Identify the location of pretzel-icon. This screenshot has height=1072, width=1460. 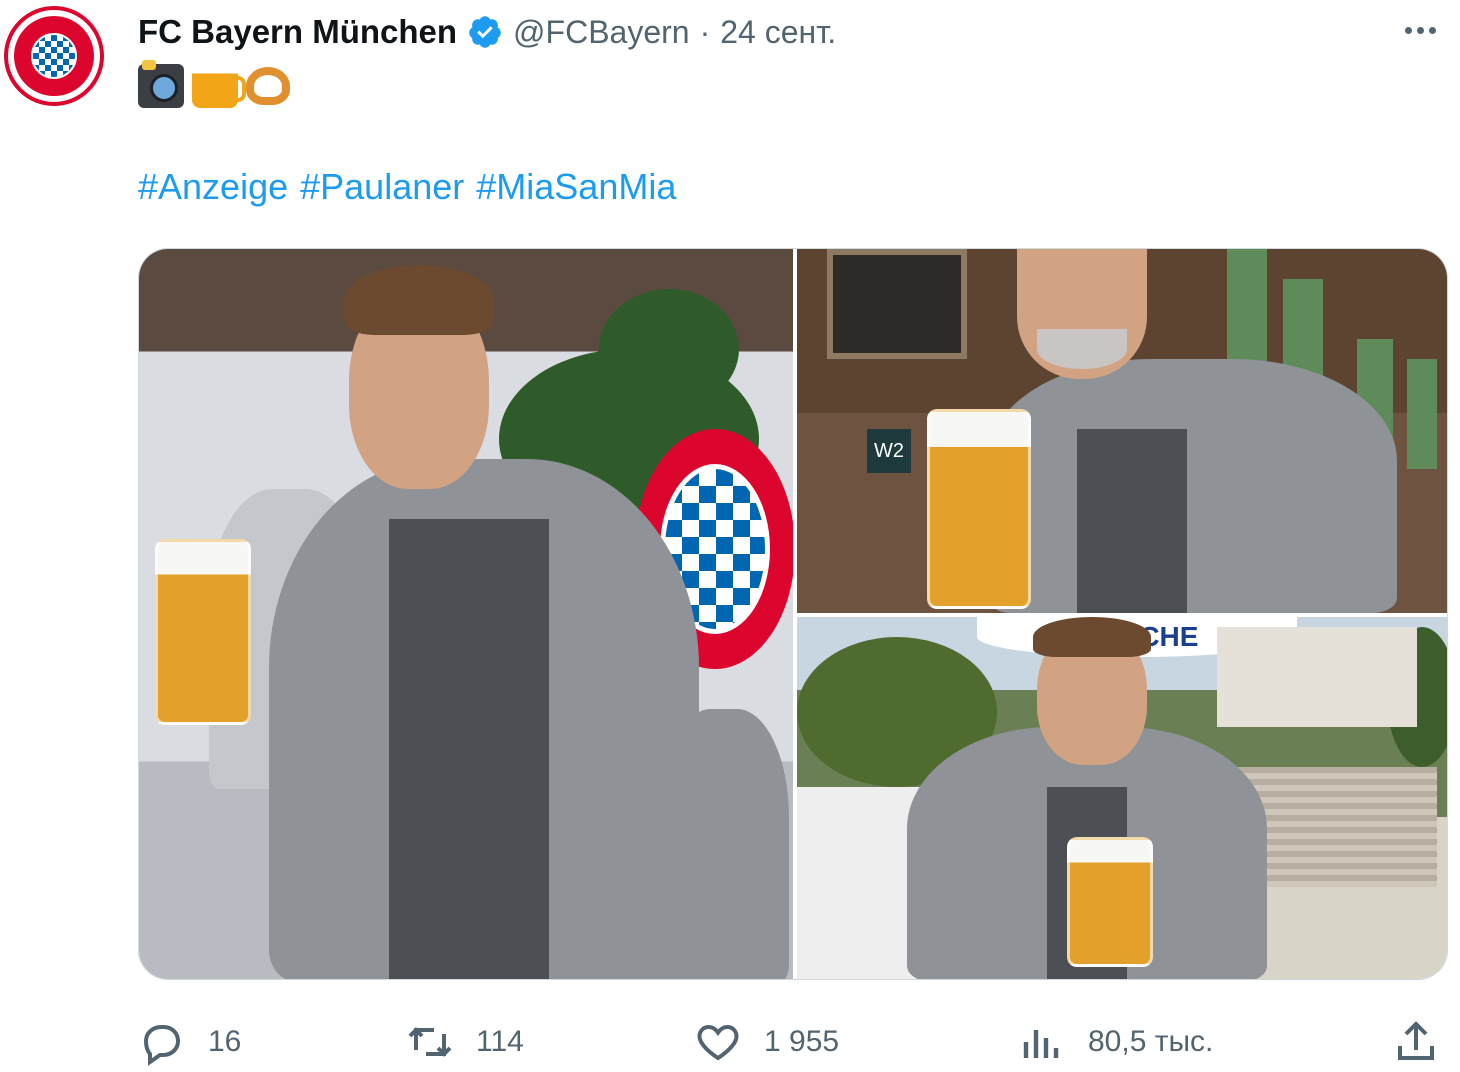
(268, 86).